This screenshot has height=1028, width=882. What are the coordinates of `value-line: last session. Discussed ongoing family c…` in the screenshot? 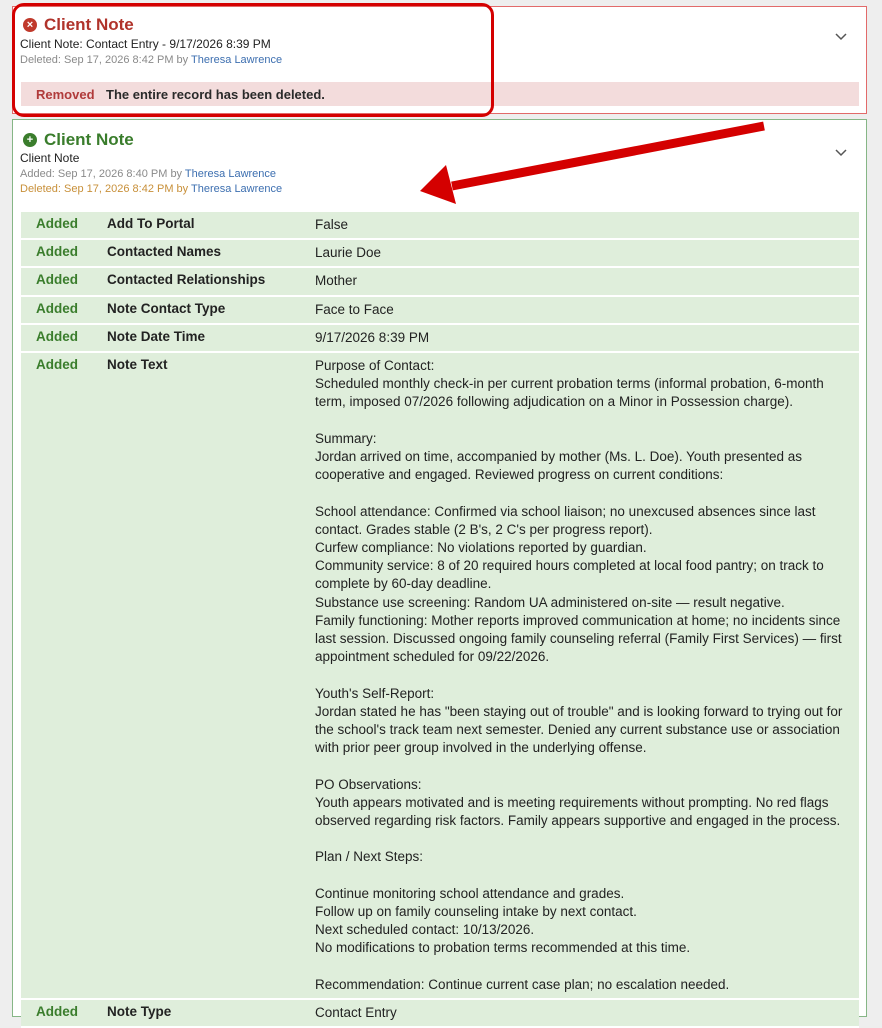 It's located at (578, 639).